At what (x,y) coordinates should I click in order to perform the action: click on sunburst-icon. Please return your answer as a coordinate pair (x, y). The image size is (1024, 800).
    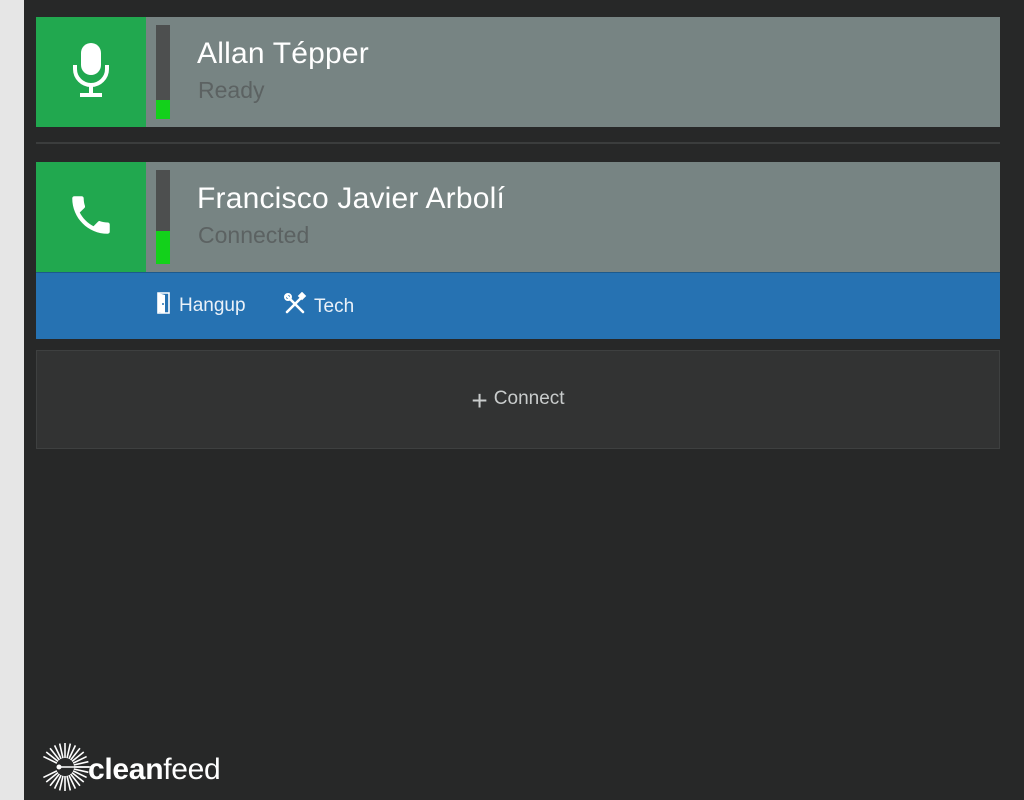
    Looking at the image, I should click on (65, 769).